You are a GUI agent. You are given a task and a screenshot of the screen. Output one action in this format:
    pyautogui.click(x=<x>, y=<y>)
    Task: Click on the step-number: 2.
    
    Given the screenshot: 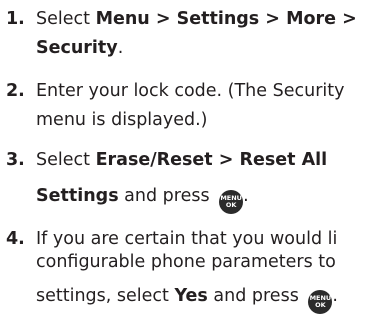 What is the action you would take?
    pyautogui.click(x=15, y=91)
    